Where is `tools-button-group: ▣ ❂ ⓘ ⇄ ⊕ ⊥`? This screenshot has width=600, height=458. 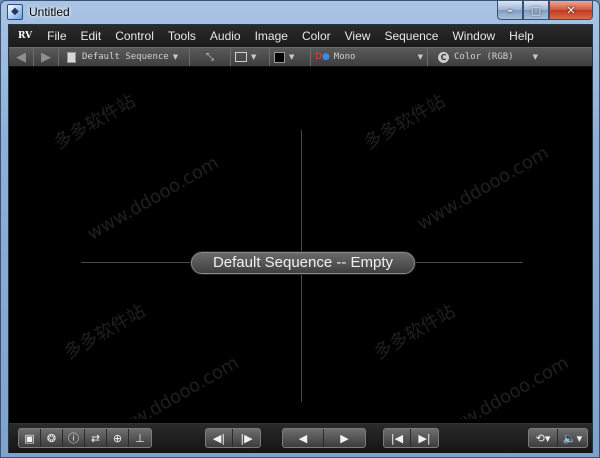 tools-button-group: ▣ ❂ ⓘ ⇄ ⊕ ⊥ is located at coordinates (85, 438).